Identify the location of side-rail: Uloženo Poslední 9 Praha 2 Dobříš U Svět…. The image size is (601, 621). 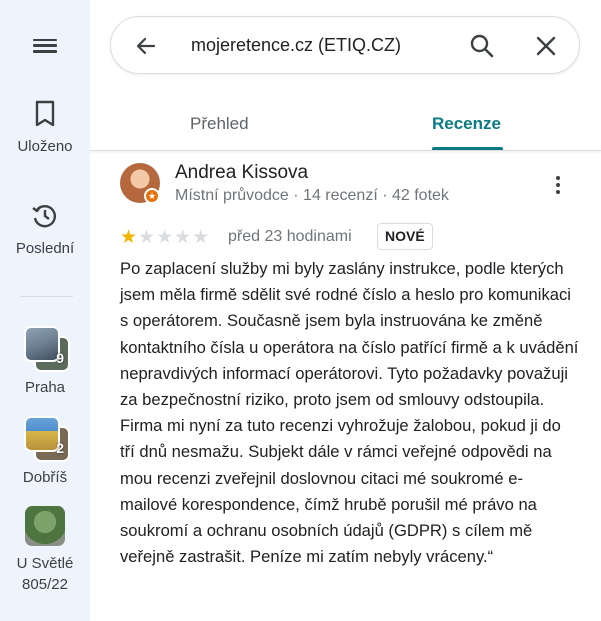
(45, 310).